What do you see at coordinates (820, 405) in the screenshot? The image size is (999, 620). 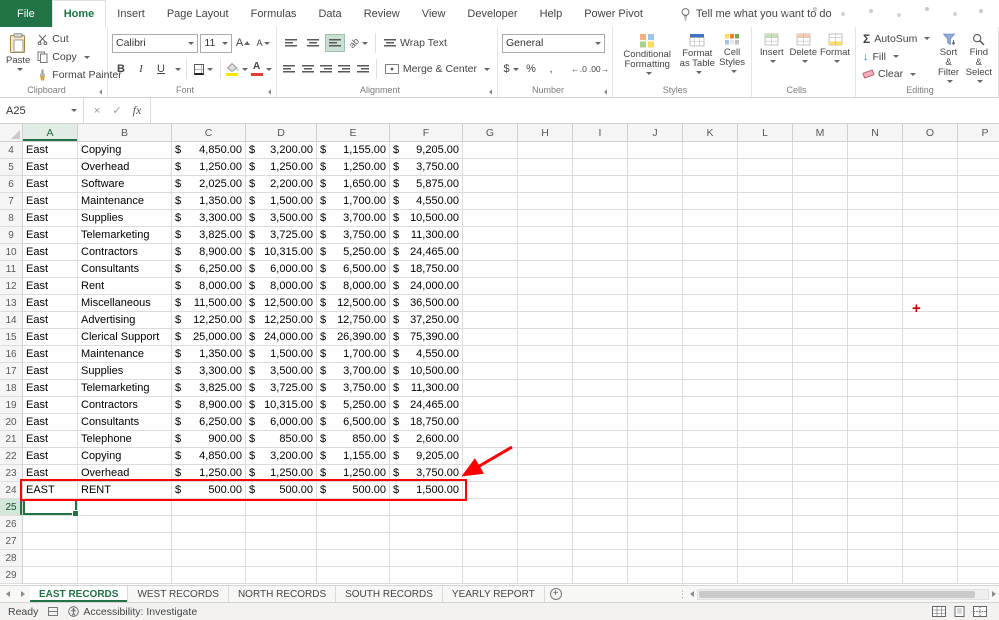 I see `cell-M19` at bounding box center [820, 405].